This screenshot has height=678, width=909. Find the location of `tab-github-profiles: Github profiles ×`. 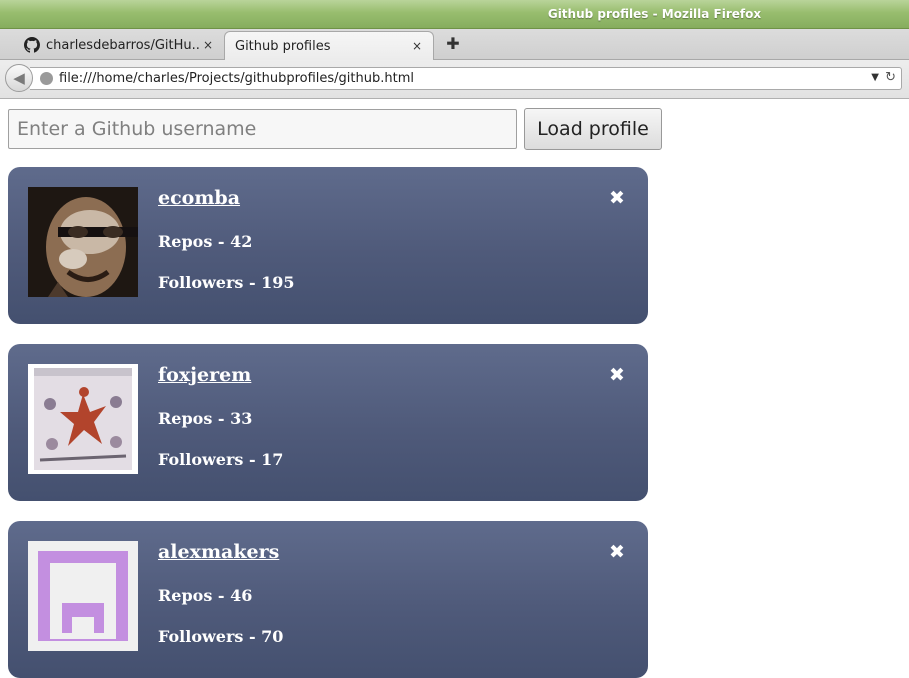

tab-github-profiles: Github profiles × is located at coordinates (329, 45).